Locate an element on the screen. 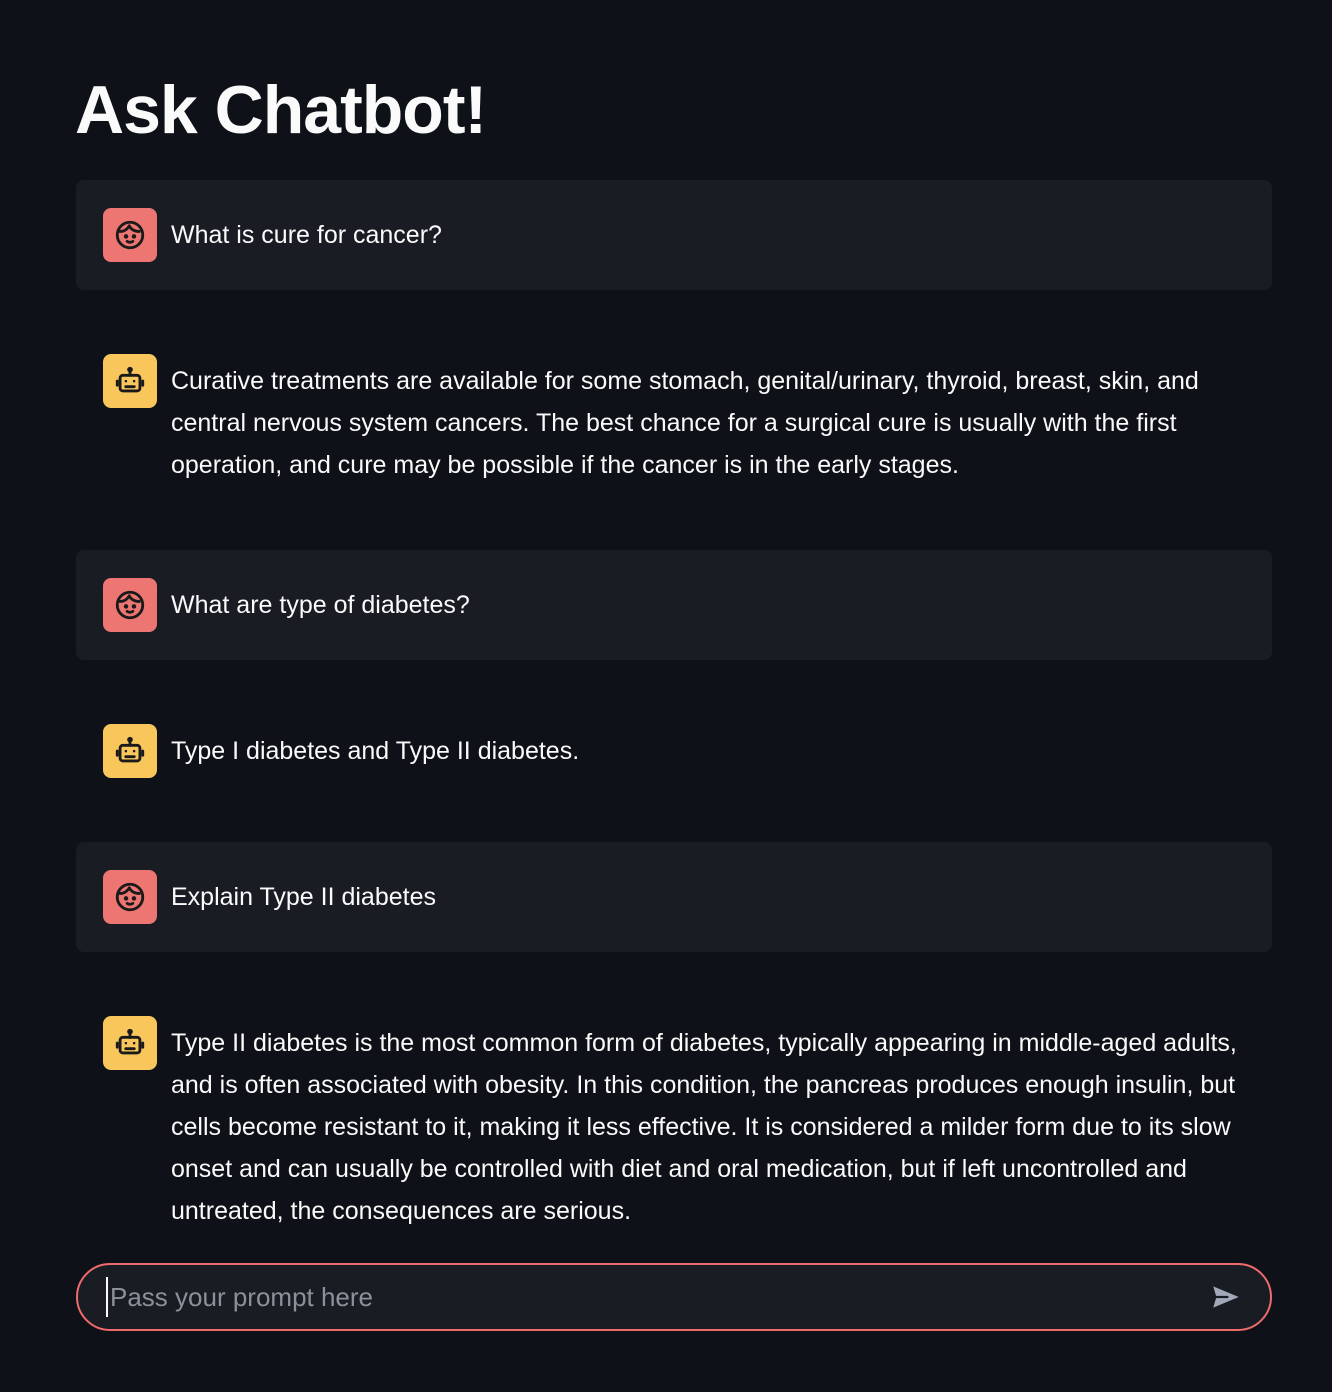 This screenshot has width=1332, height=1392. message-text: Explain Type II diabetes is located at coordinates (303, 897).